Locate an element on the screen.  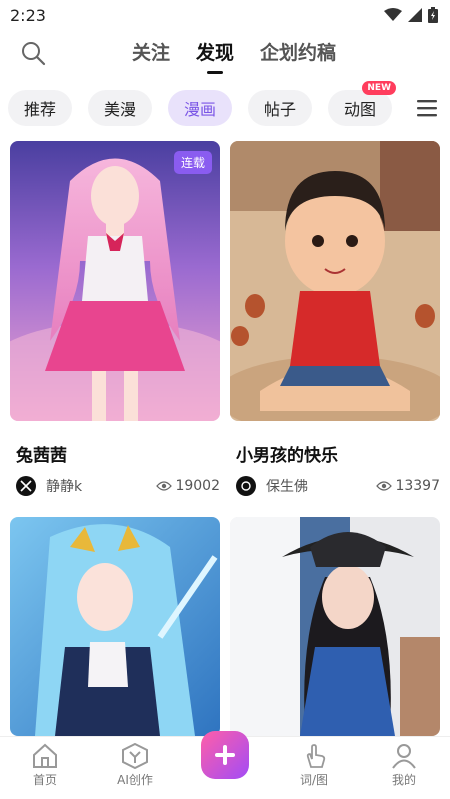
chip-animated-label: 动图 is located at coordinates (359, 109).